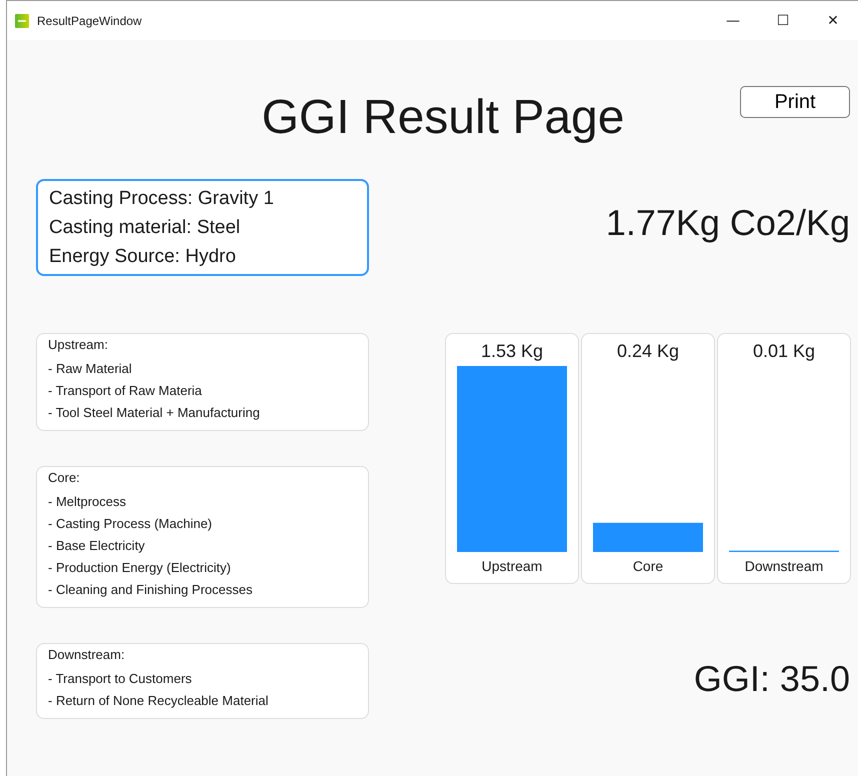 The width and height of the screenshot is (858, 776). Describe the element at coordinates (145, 227) in the screenshot. I see `info-text: Casting material: Steel` at that location.